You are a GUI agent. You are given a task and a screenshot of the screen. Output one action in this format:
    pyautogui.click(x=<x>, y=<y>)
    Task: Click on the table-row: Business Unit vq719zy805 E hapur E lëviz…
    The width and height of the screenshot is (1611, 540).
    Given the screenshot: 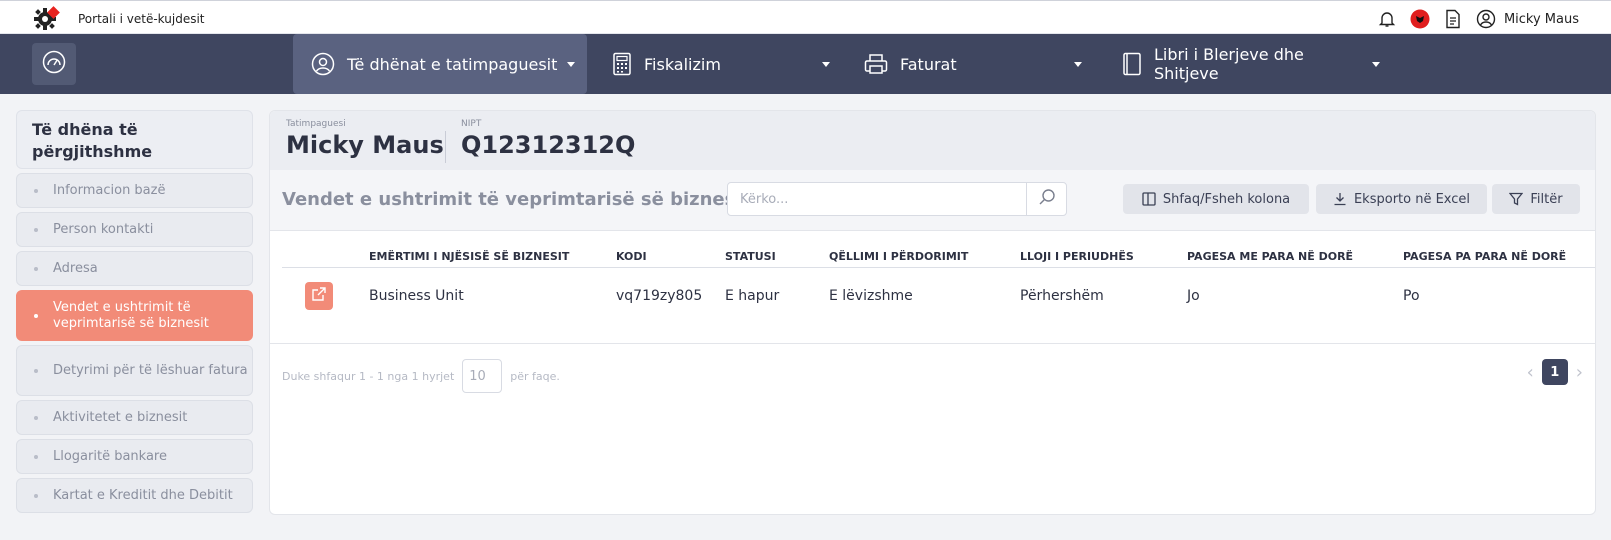 What is the action you would take?
    pyautogui.click(x=938, y=296)
    